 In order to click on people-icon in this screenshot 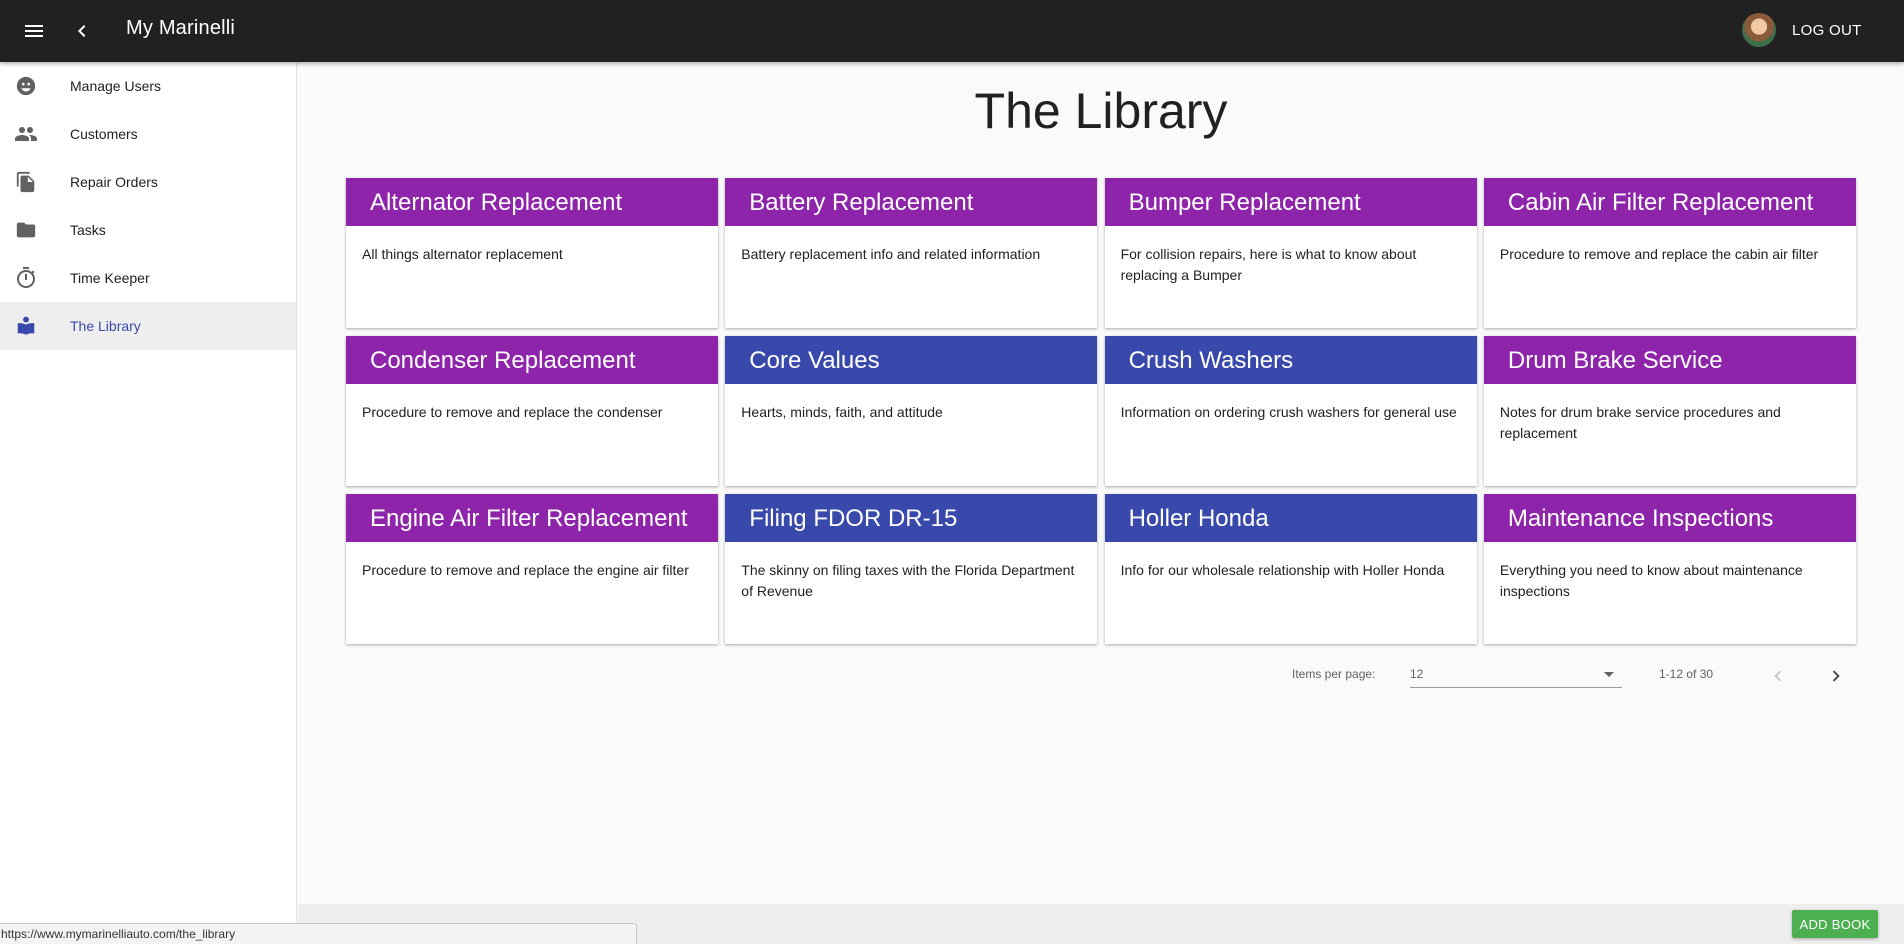, I will do `click(26, 134)`.